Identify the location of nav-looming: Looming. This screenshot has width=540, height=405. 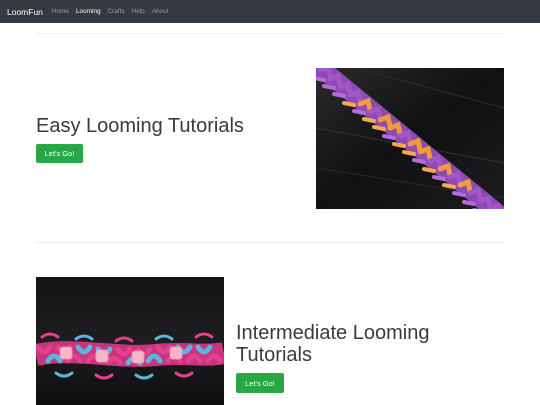
(88, 11).